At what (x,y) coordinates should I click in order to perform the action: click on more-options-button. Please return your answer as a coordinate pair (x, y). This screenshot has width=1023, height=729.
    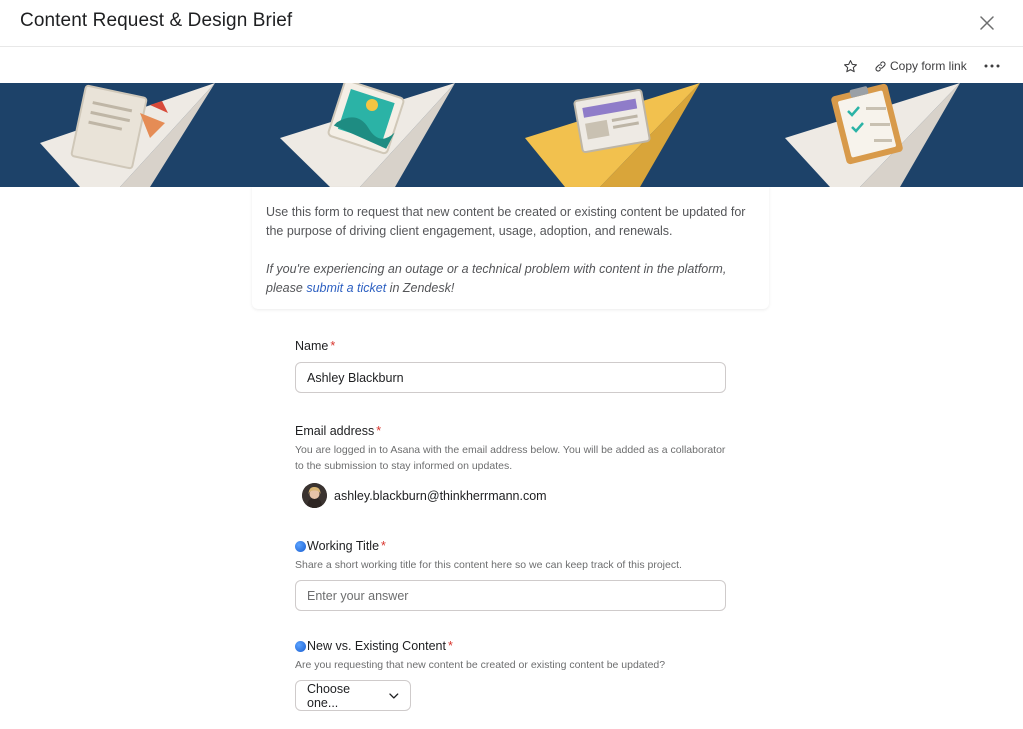
    Looking at the image, I should click on (992, 66).